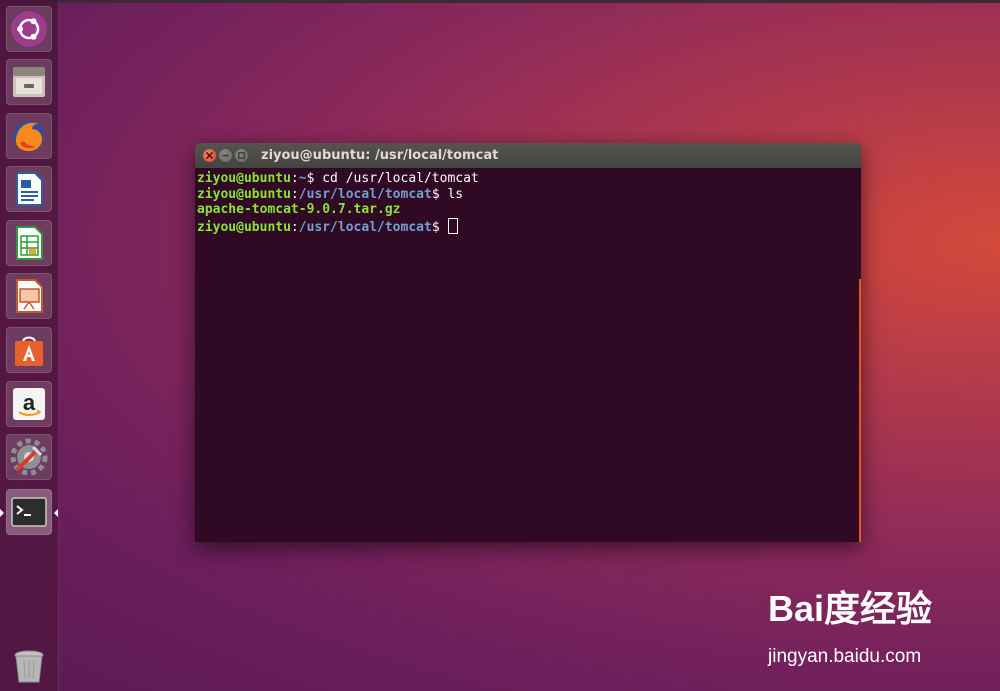 This screenshot has width=1000, height=691. I want to click on launcher-item-impress, so click(29, 296).